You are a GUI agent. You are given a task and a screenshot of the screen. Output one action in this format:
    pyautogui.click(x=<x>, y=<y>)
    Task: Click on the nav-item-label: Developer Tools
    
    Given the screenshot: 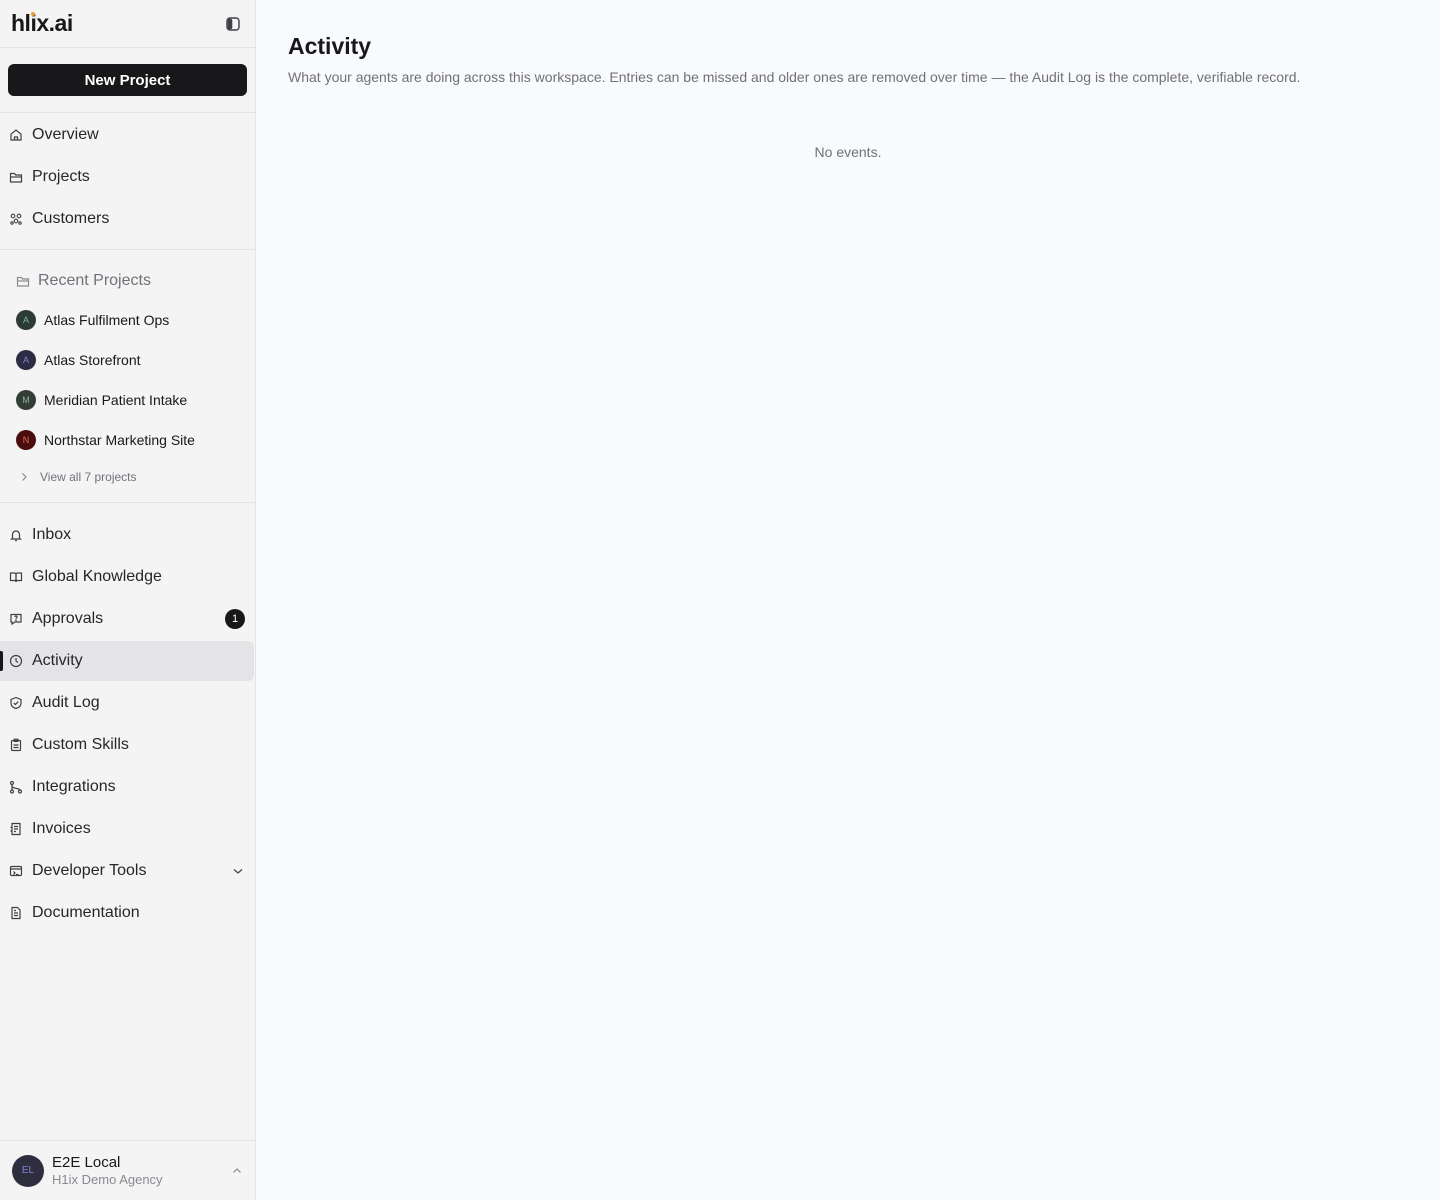 What is the action you would take?
    pyautogui.click(x=89, y=870)
    